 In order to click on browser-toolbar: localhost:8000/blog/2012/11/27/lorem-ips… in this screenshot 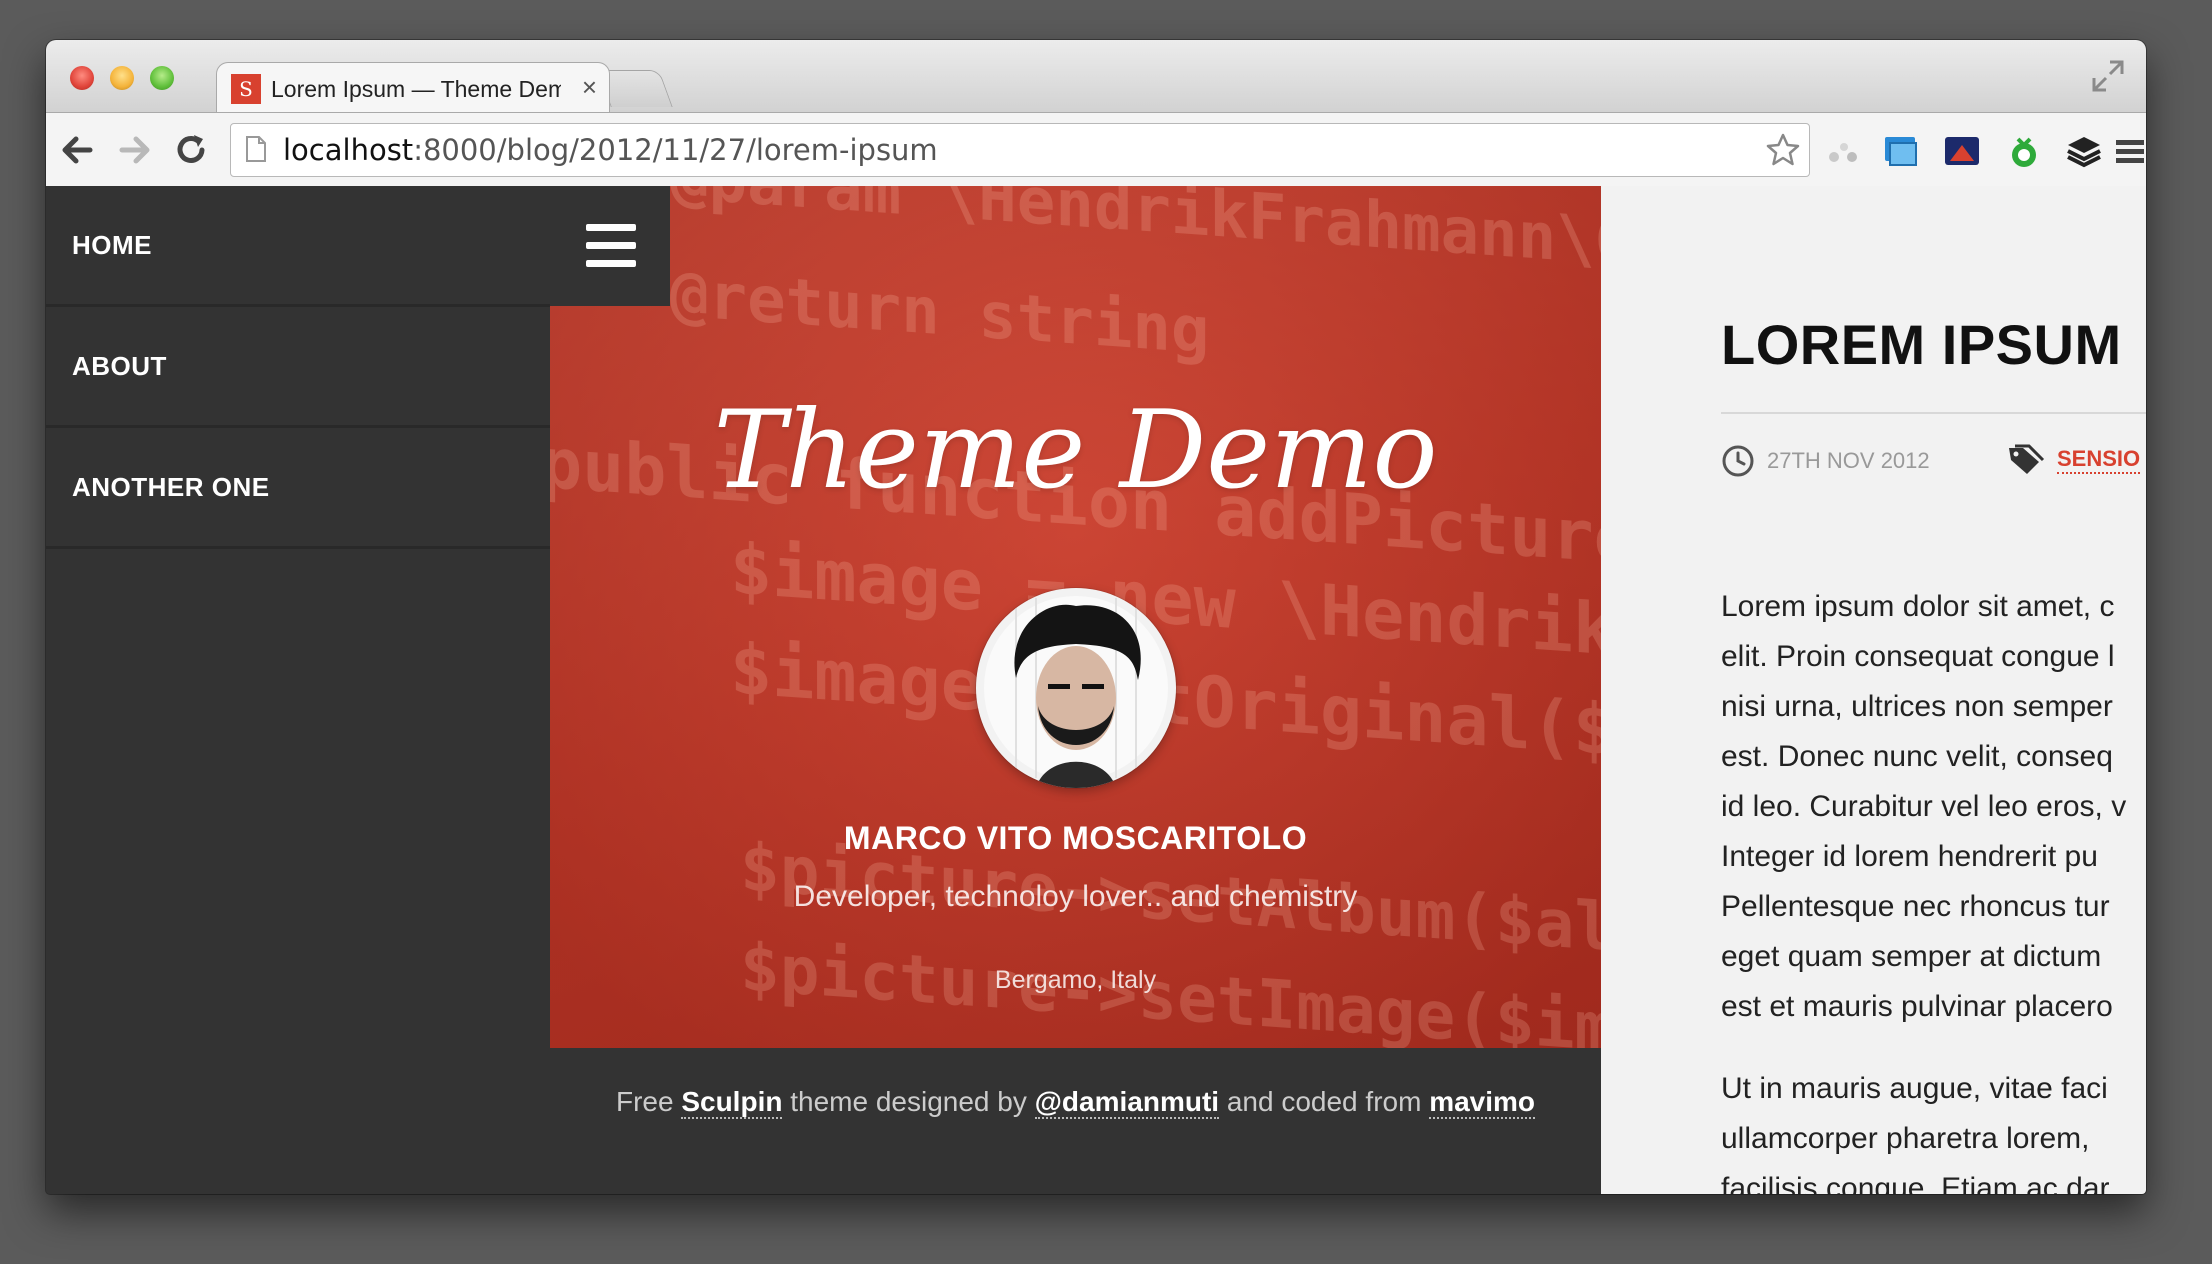, I will do `click(1096, 150)`.